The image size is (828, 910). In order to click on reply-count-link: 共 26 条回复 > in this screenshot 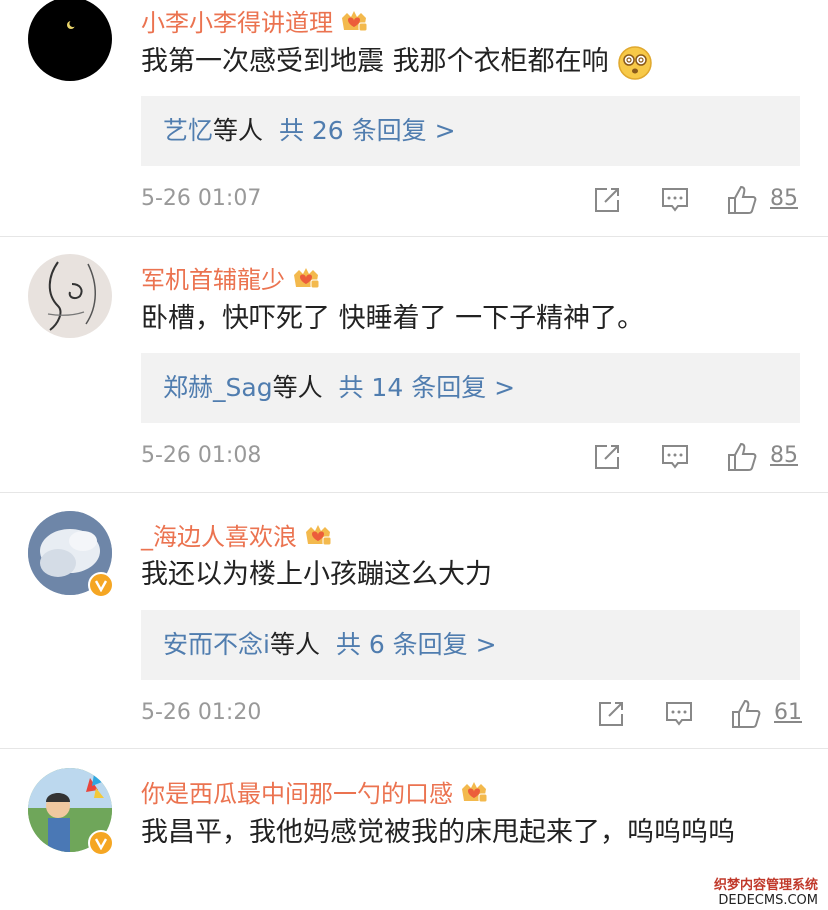, I will do `click(367, 130)`.